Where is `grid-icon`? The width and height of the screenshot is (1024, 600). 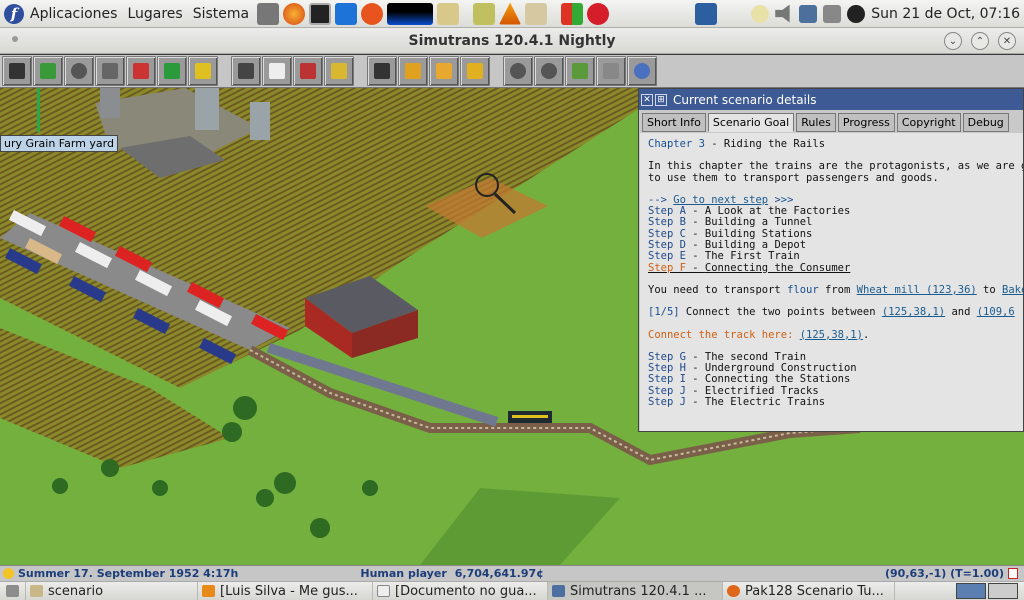 grid-icon is located at coordinates (611, 71).